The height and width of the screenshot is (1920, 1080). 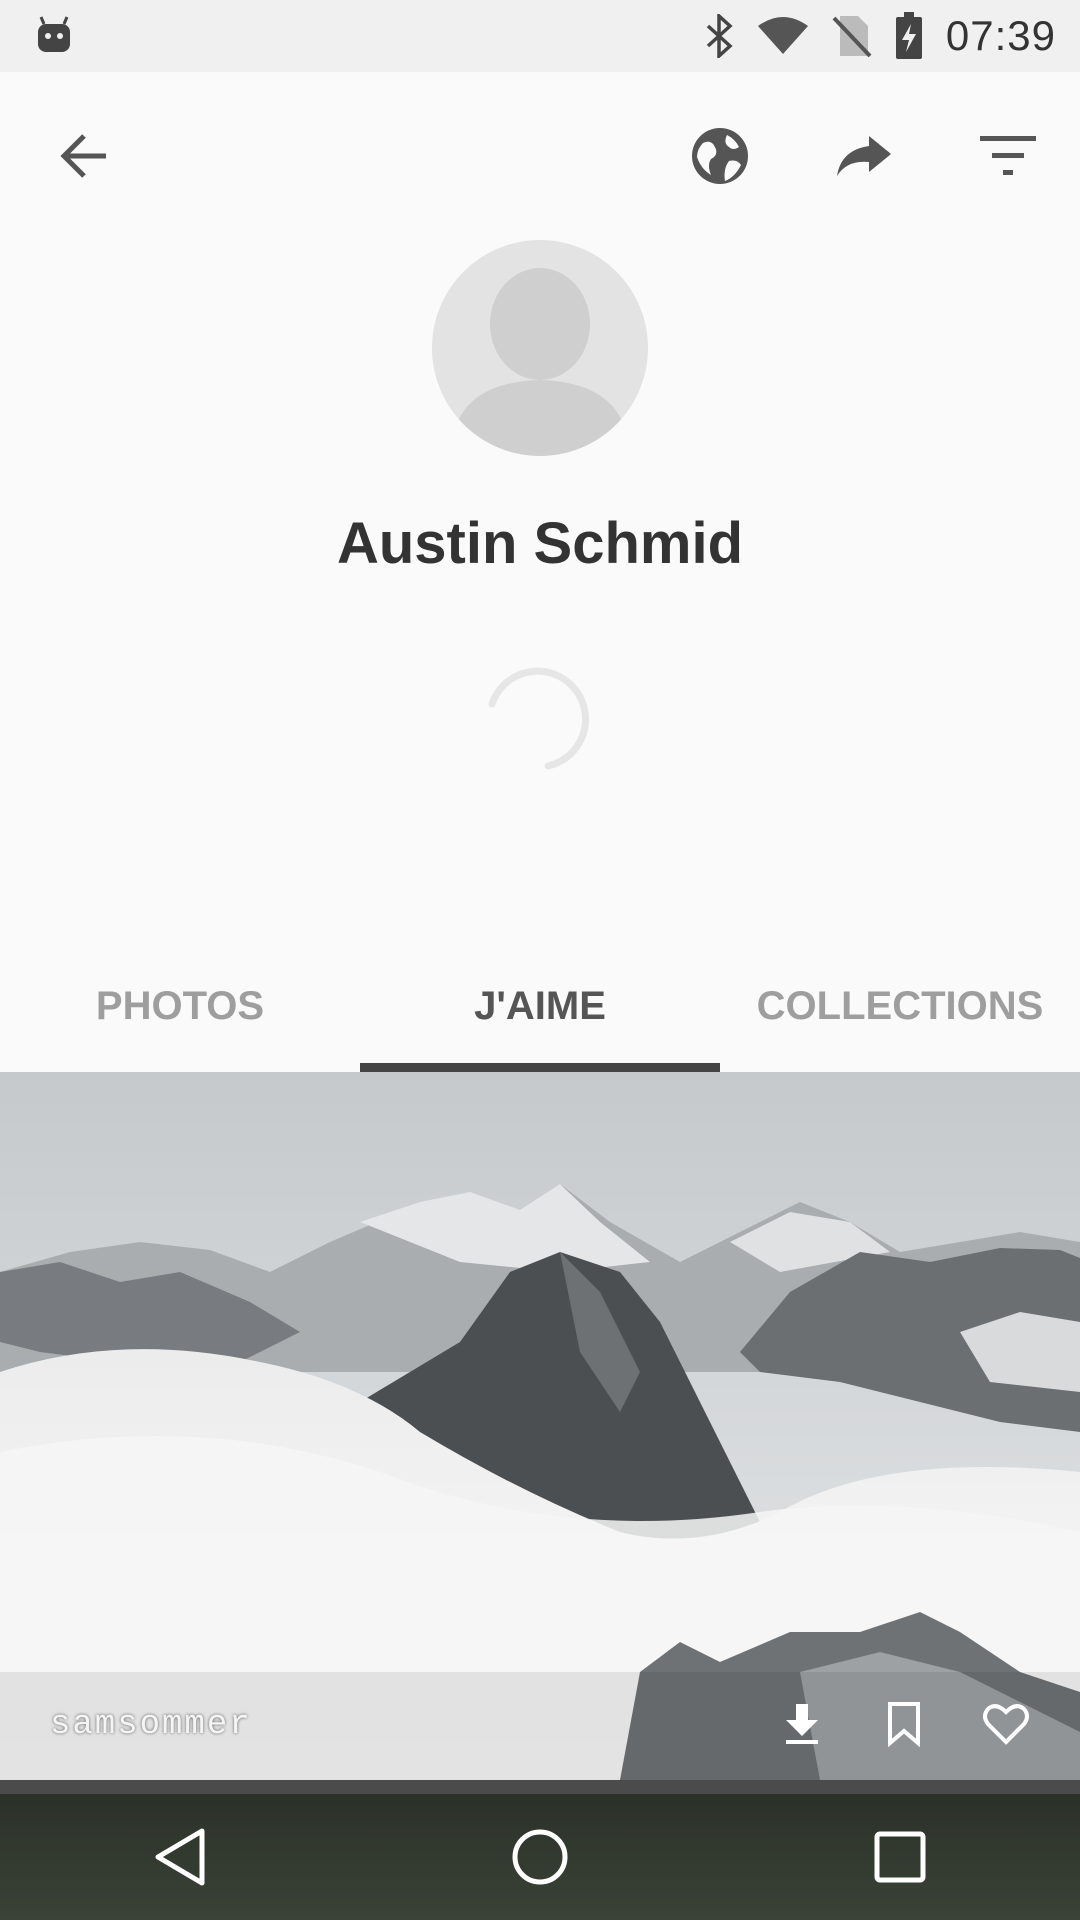 I want to click on download-button, so click(x=802, y=1724).